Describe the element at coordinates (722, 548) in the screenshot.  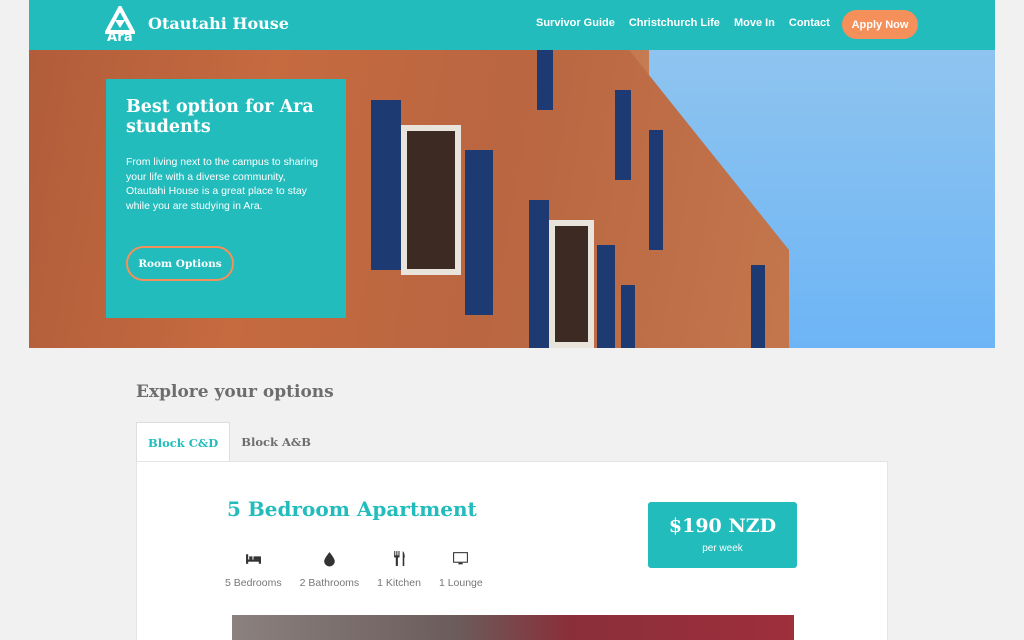
I see `price-period: per week` at that location.